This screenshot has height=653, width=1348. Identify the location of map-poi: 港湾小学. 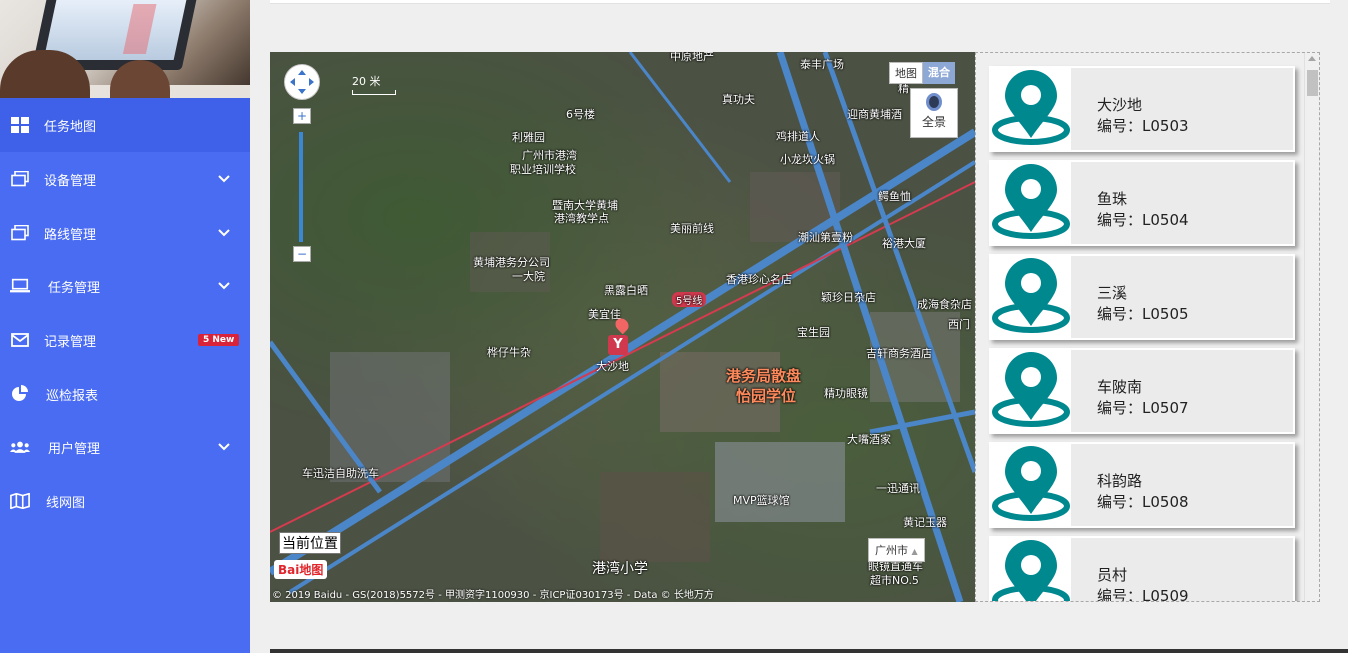
(620, 568).